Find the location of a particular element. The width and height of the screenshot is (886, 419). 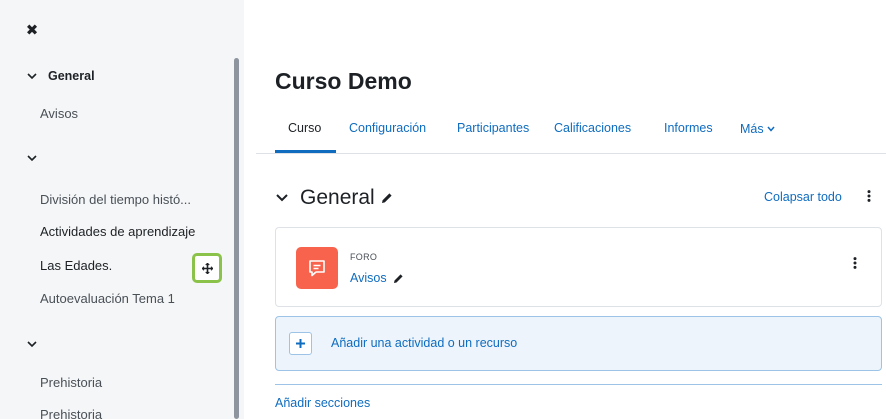

move-item-handle is located at coordinates (207, 268).